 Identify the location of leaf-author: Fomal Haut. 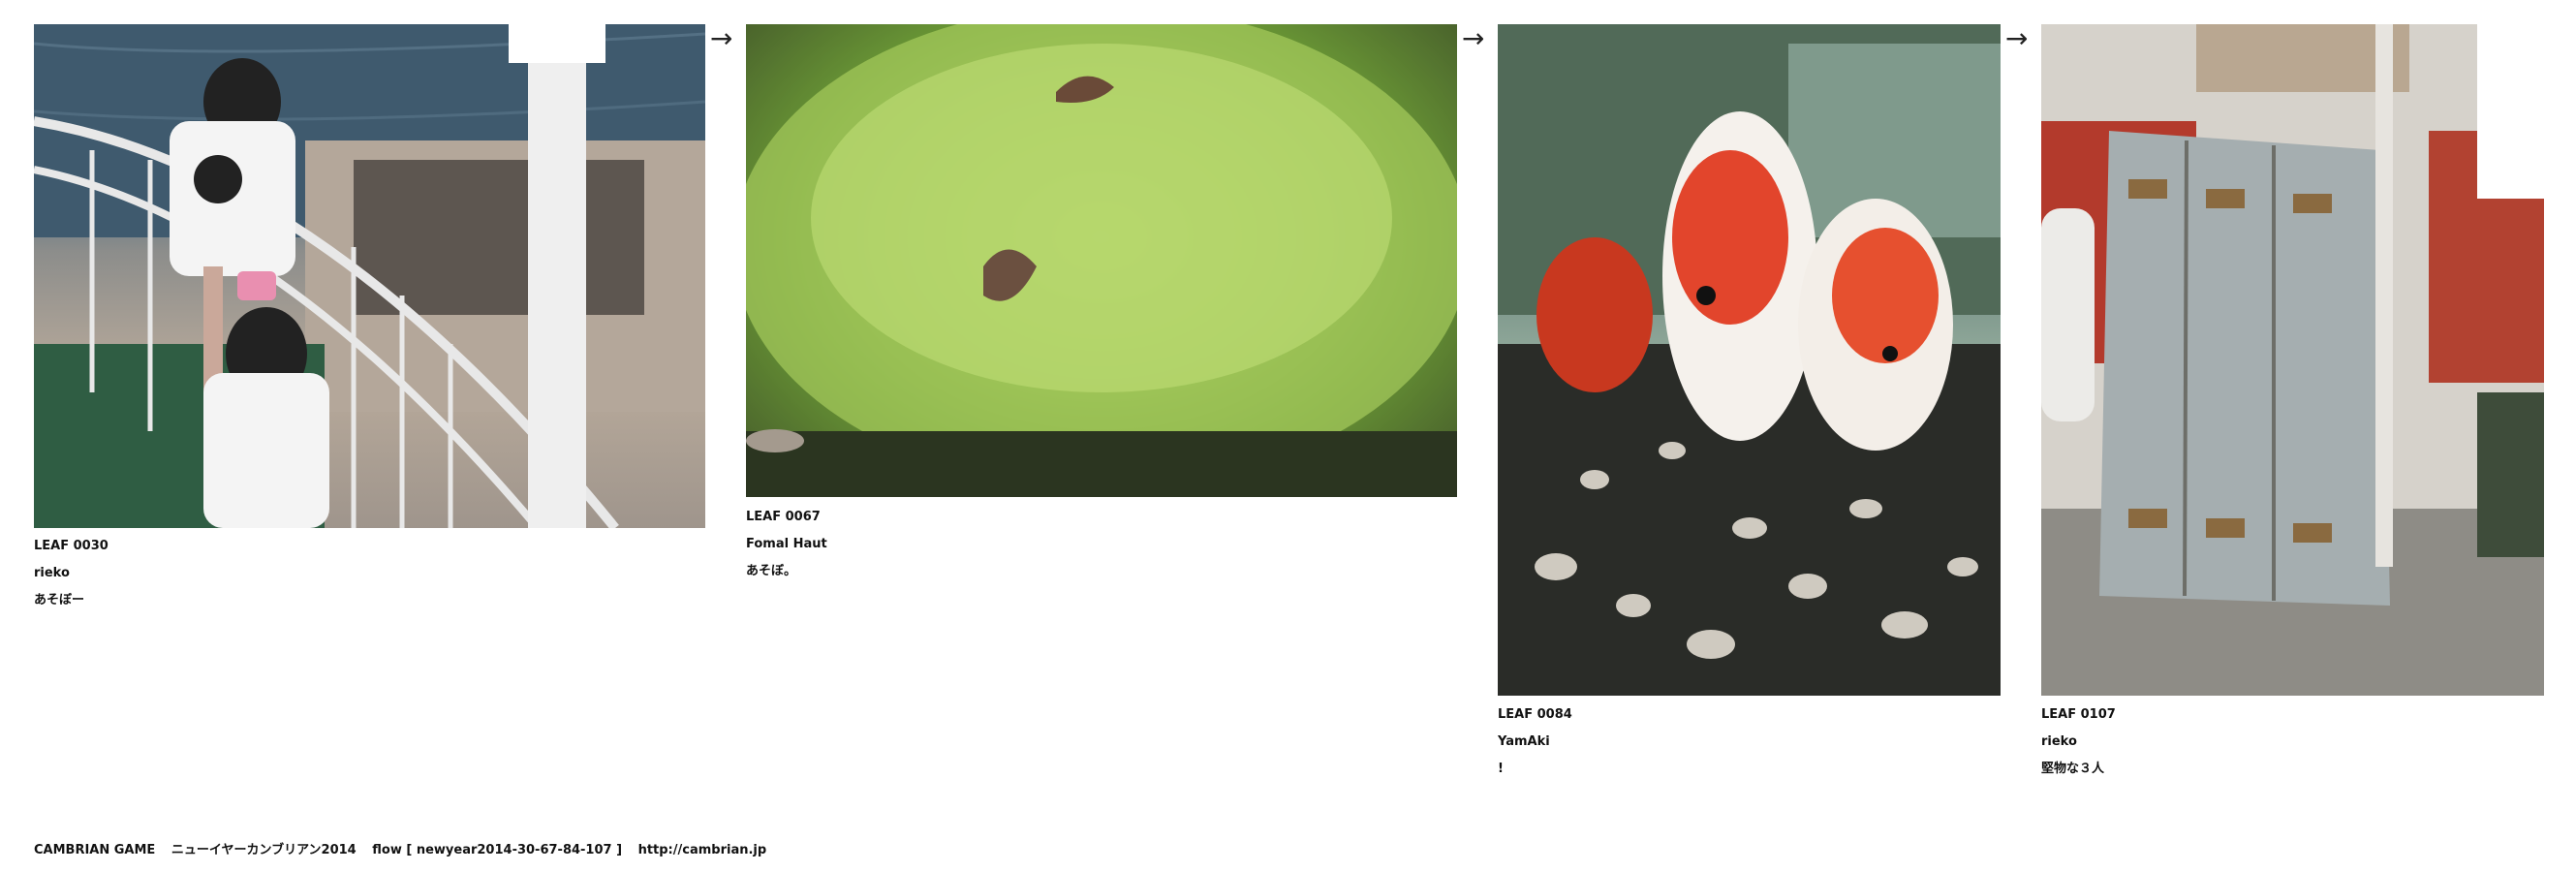
(786, 544).